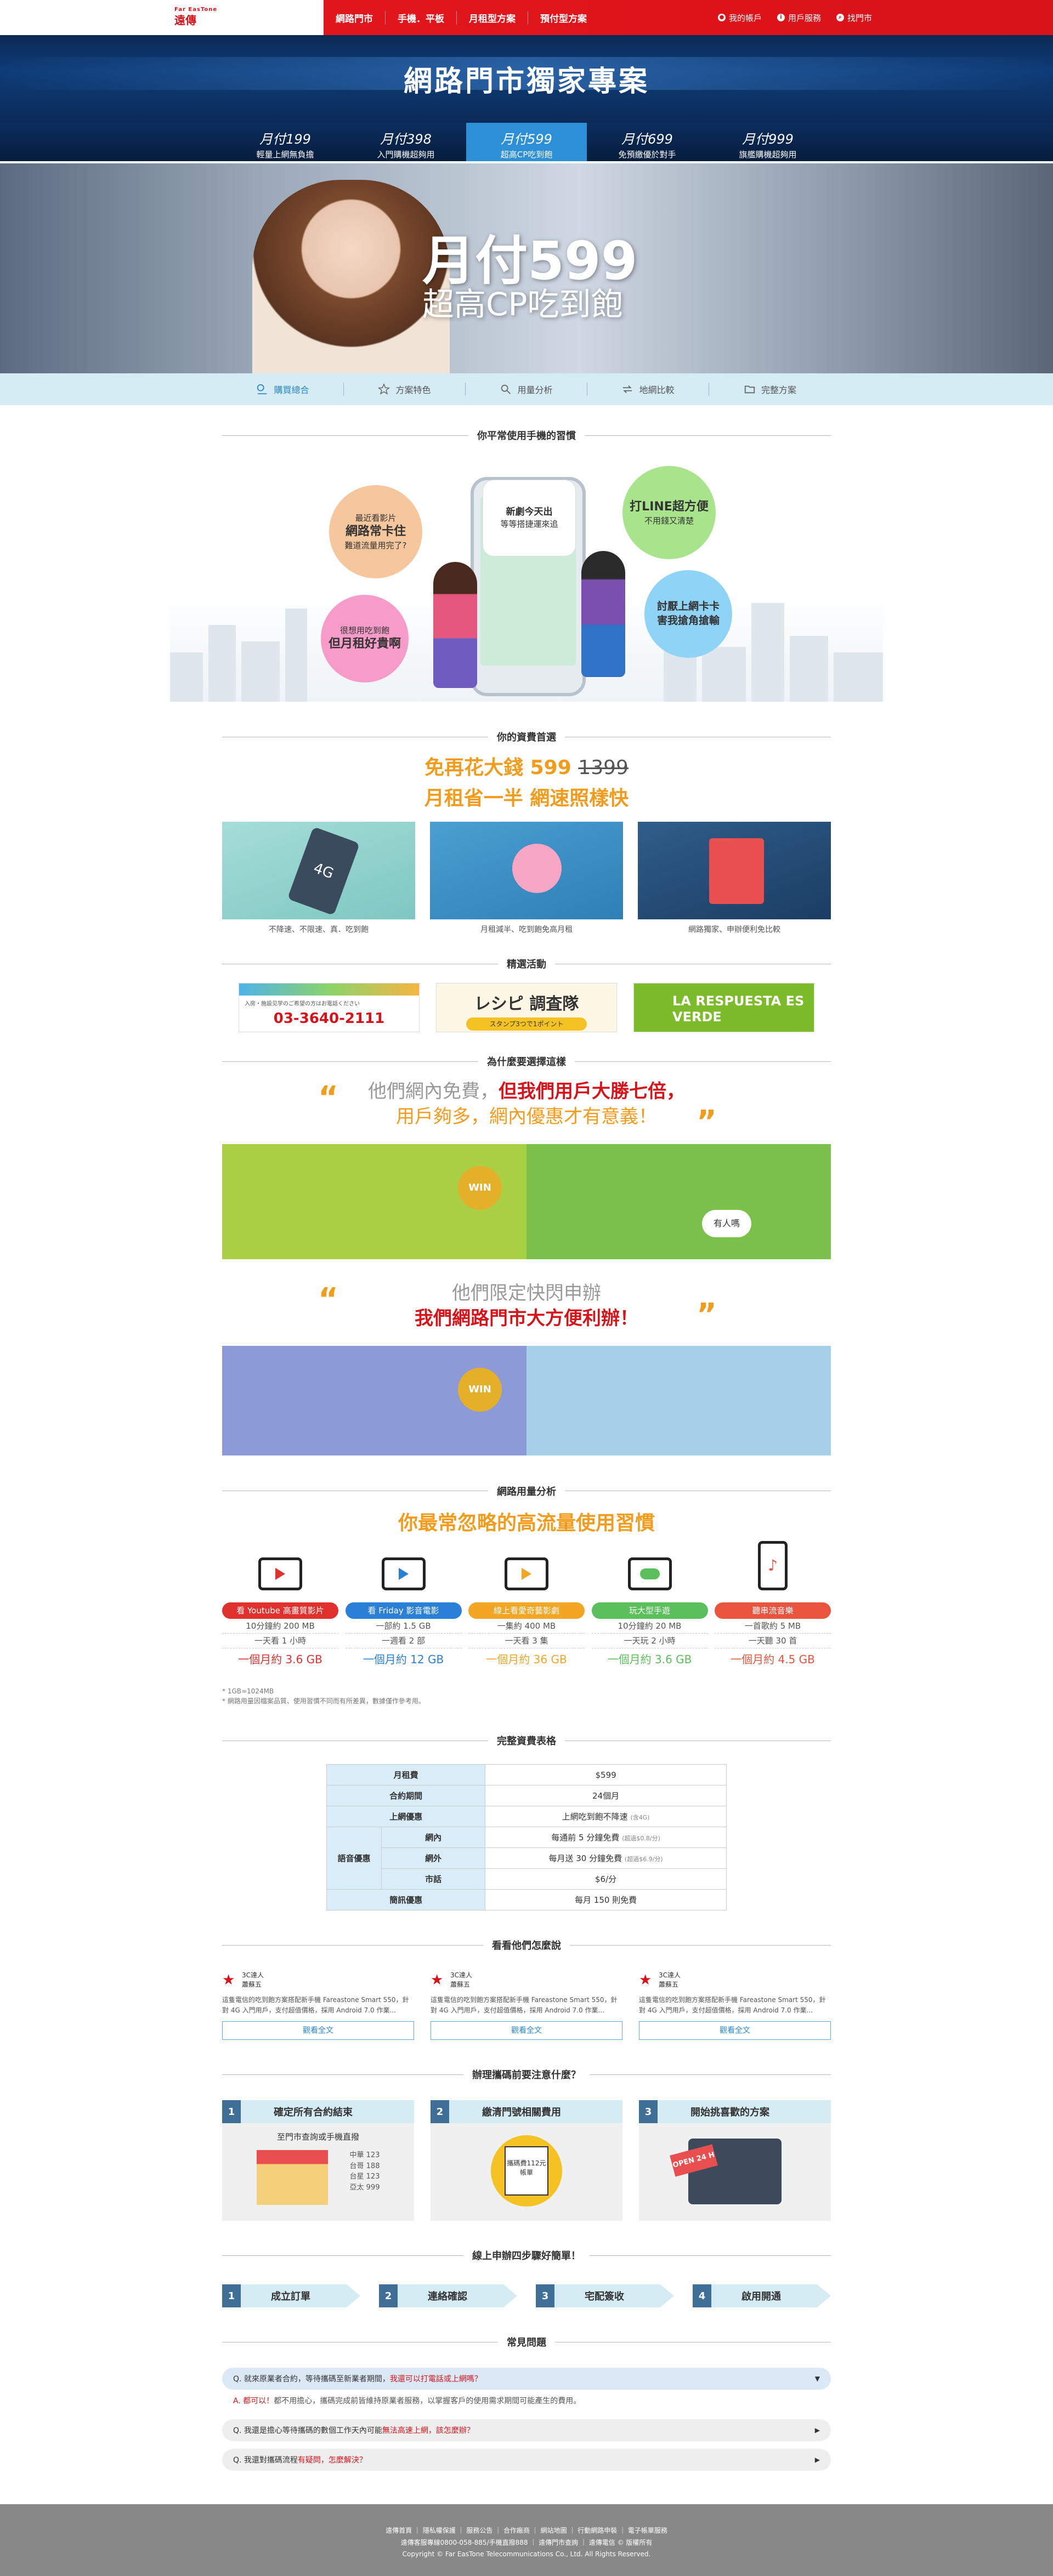 Image resolution: width=1053 pixels, height=2576 pixels. I want to click on info-icon: i, so click(781, 17).